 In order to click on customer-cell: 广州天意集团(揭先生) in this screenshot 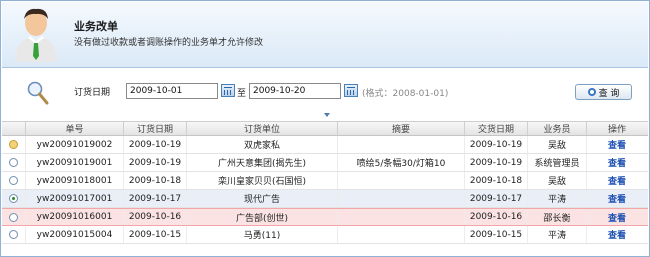, I will do `click(262, 162)`.